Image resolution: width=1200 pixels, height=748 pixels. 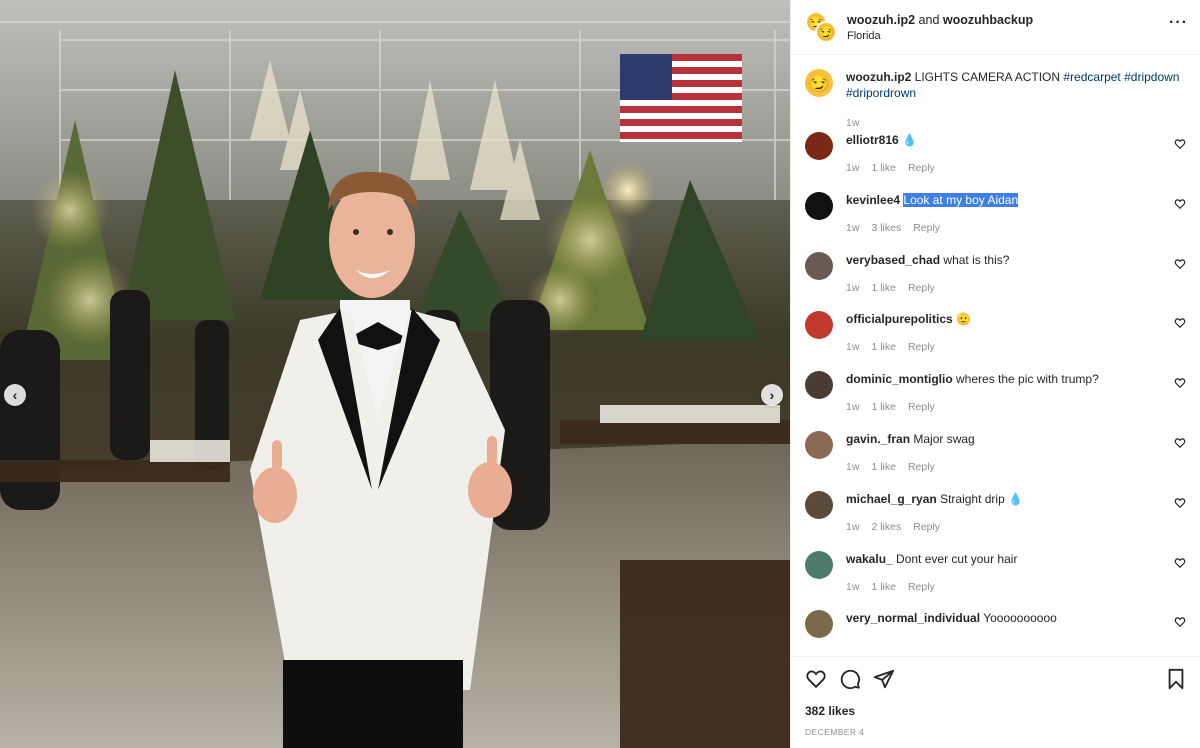 What do you see at coordinates (869, 559) in the screenshot?
I see `comment-username: wakalu_` at bounding box center [869, 559].